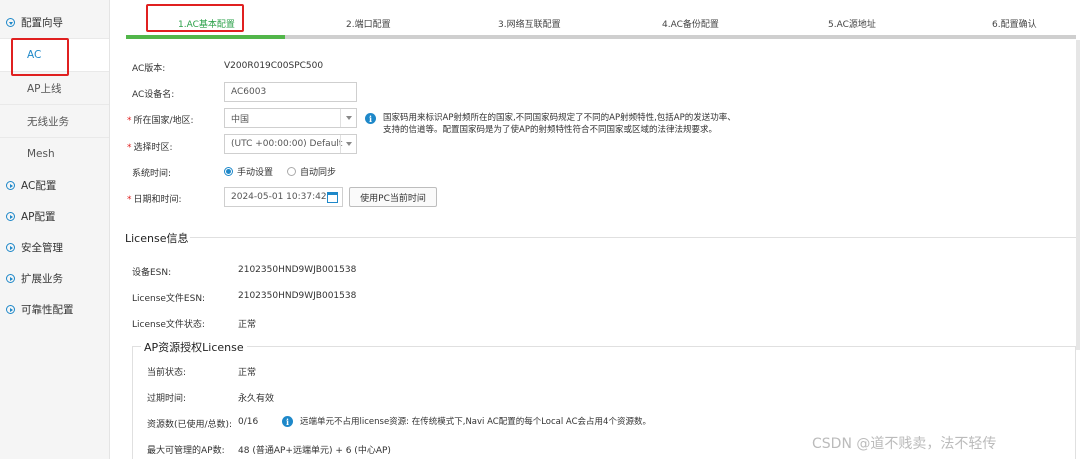 Image resolution: width=1080 pixels, height=459 pixels. I want to click on datetime-input: 2024-05-01 10:37:42, so click(283, 197).